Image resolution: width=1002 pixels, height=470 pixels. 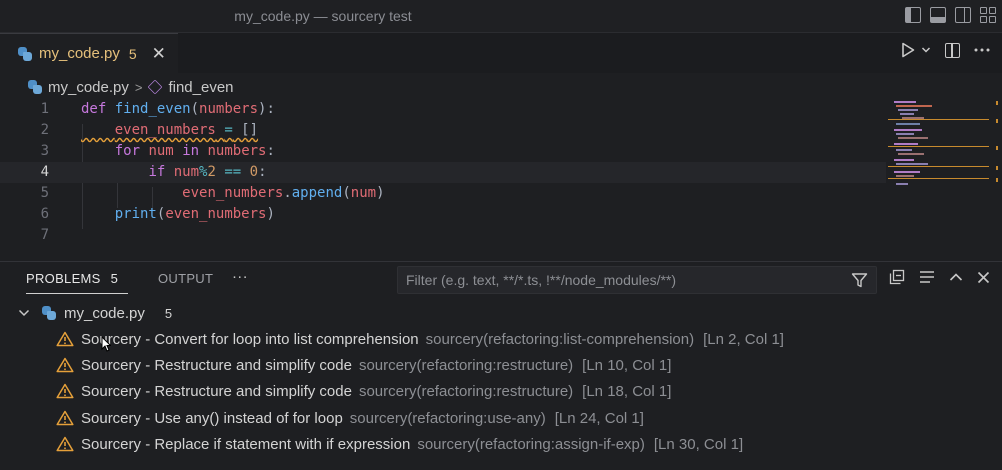 What do you see at coordinates (114, 278) in the screenshot?
I see `problems-count-badge: 5` at bounding box center [114, 278].